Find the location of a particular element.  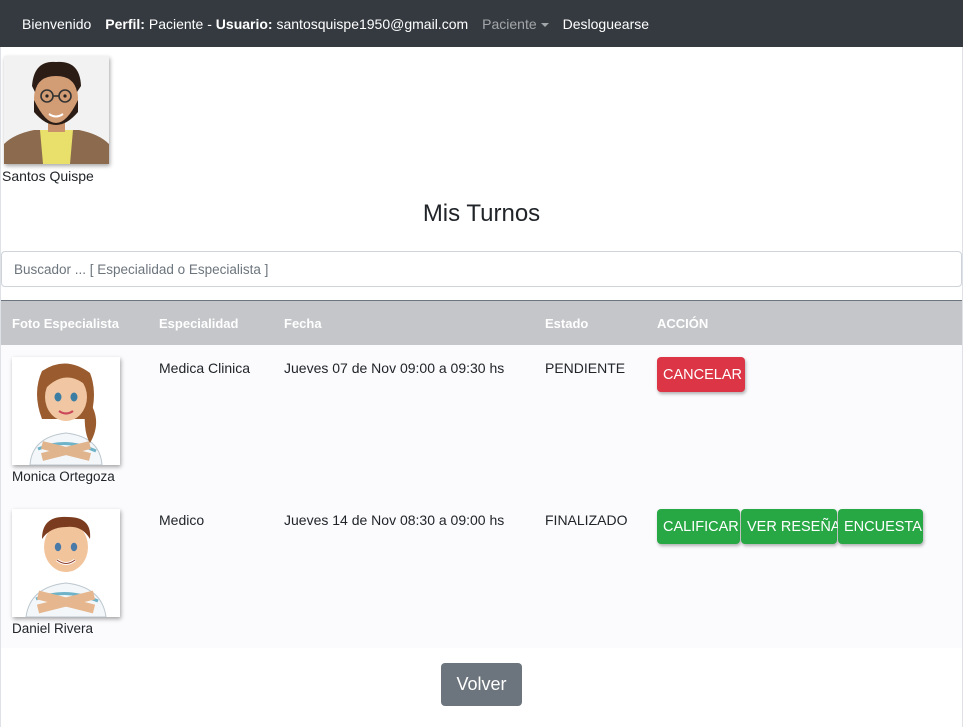

cell-especialidad: Medico is located at coordinates (182, 520).